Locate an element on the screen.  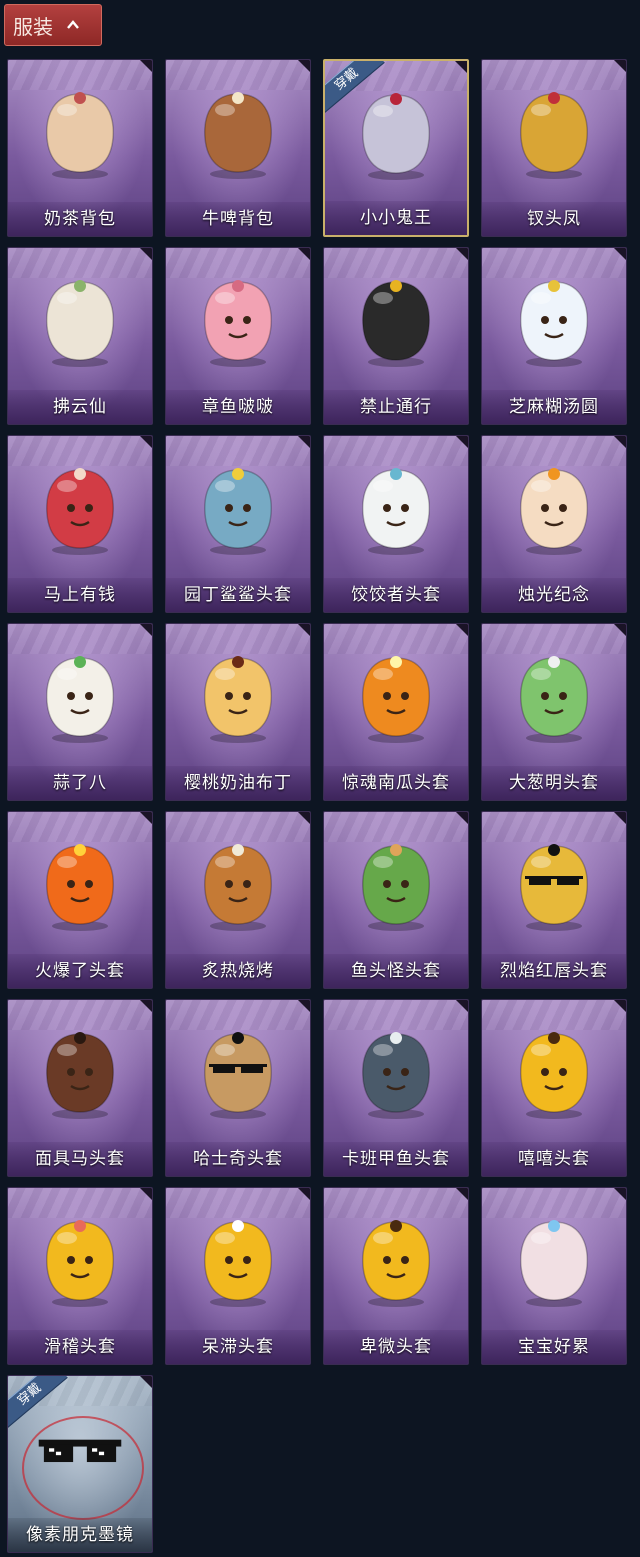
costume-card: 惊魂南瓜头套 is located at coordinates (396, 712).